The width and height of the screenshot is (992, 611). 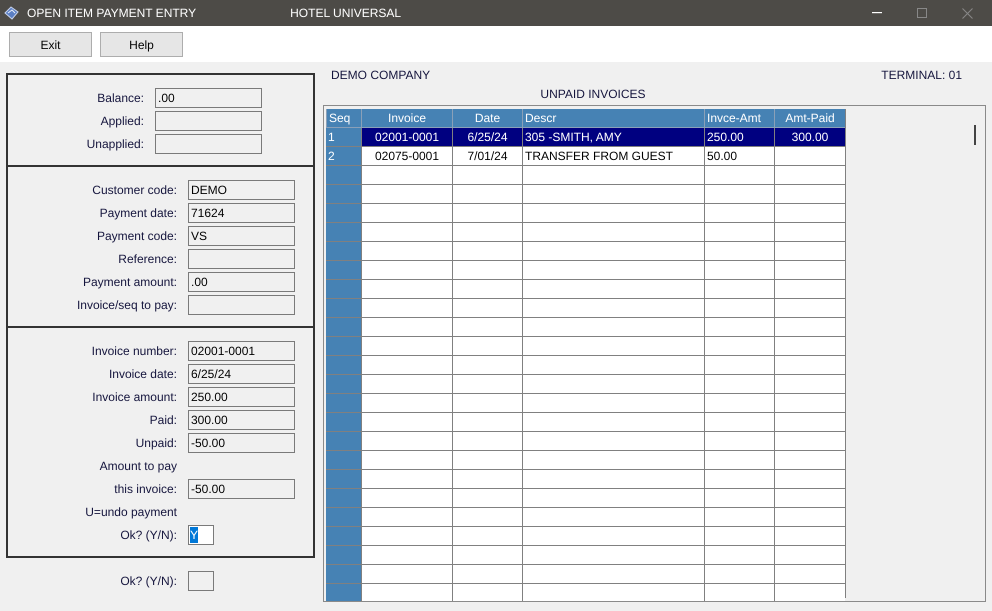 What do you see at coordinates (241, 190) in the screenshot?
I see `input-field: DEMO` at bounding box center [241, 190].